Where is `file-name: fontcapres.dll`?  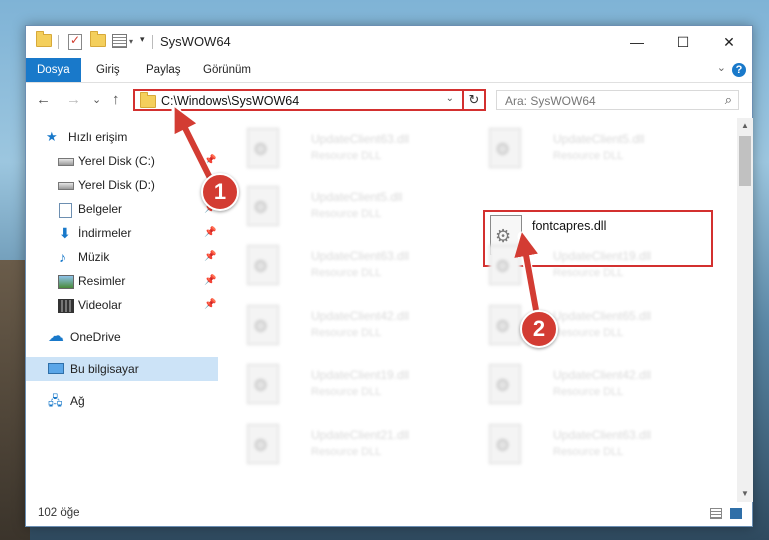 file-name: fontcapres.dll is located at coordinates (569, 226).